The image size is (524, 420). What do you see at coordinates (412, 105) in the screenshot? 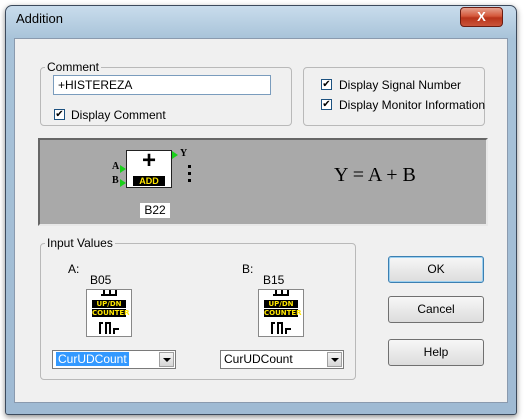
I see `display-monitor-info-label: Display Monitor Information` at bounding box center [412, 105].